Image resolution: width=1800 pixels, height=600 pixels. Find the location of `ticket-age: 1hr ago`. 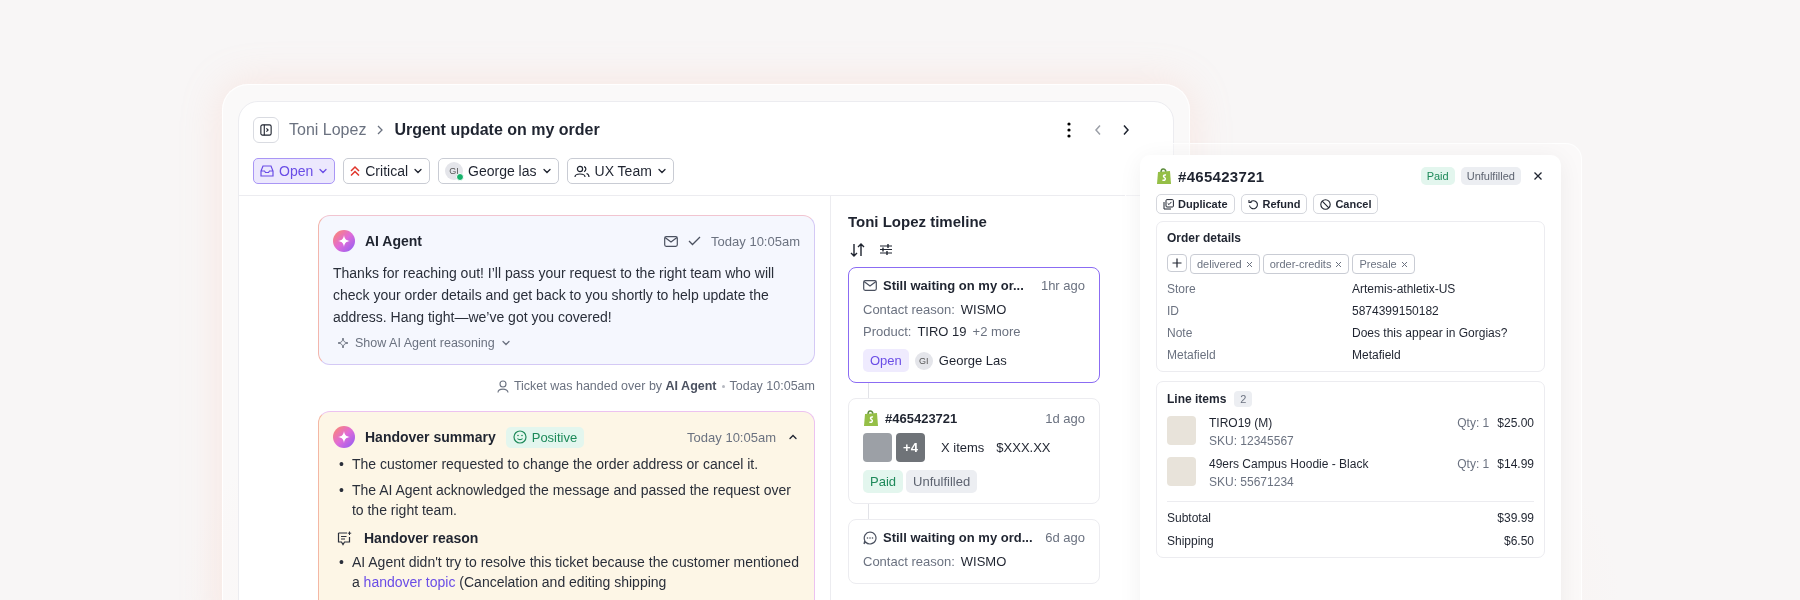

ticket-age: 1hr ago is located at coordinates (1062, 285).